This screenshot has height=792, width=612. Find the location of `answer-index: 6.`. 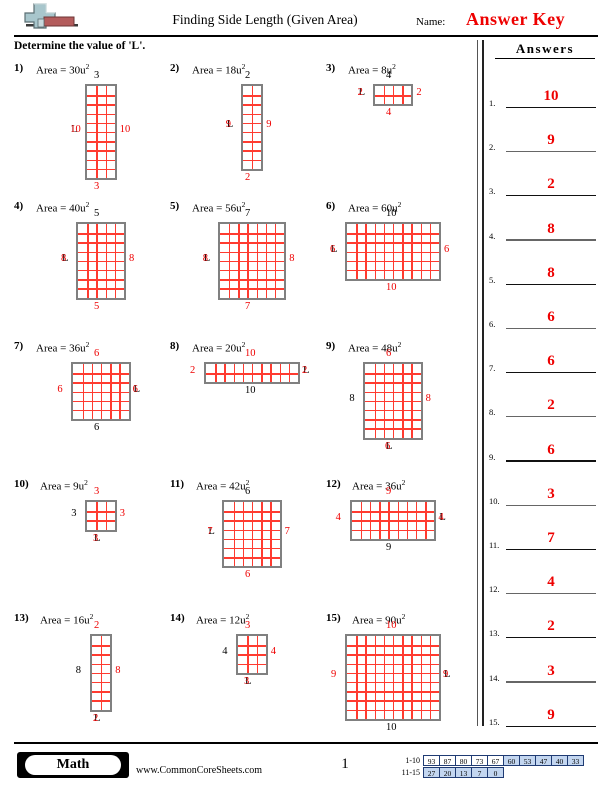

answer-index: 6. is located at coordinates (492, 324).